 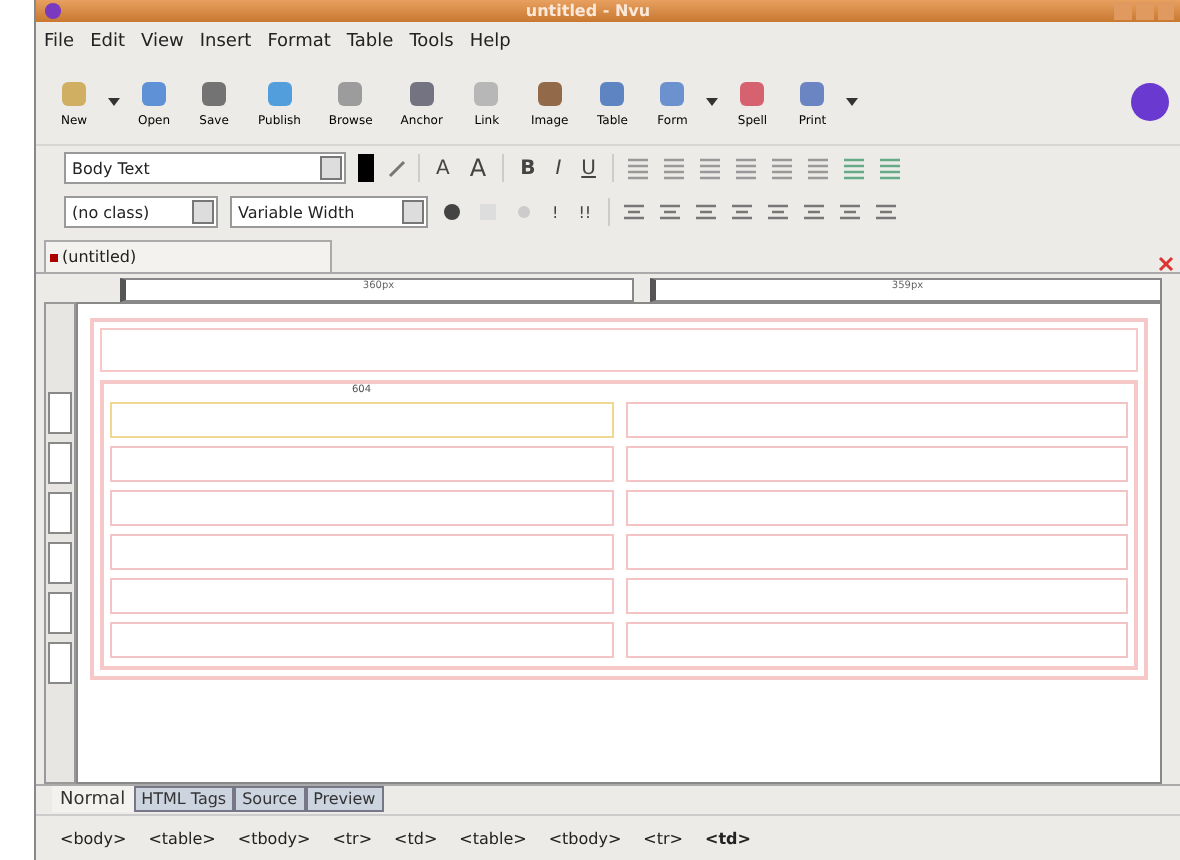 What do you see at coordinates (588, 168) in the screenshot?
I see `text-style-button: U` at bounding box center [588, 168].